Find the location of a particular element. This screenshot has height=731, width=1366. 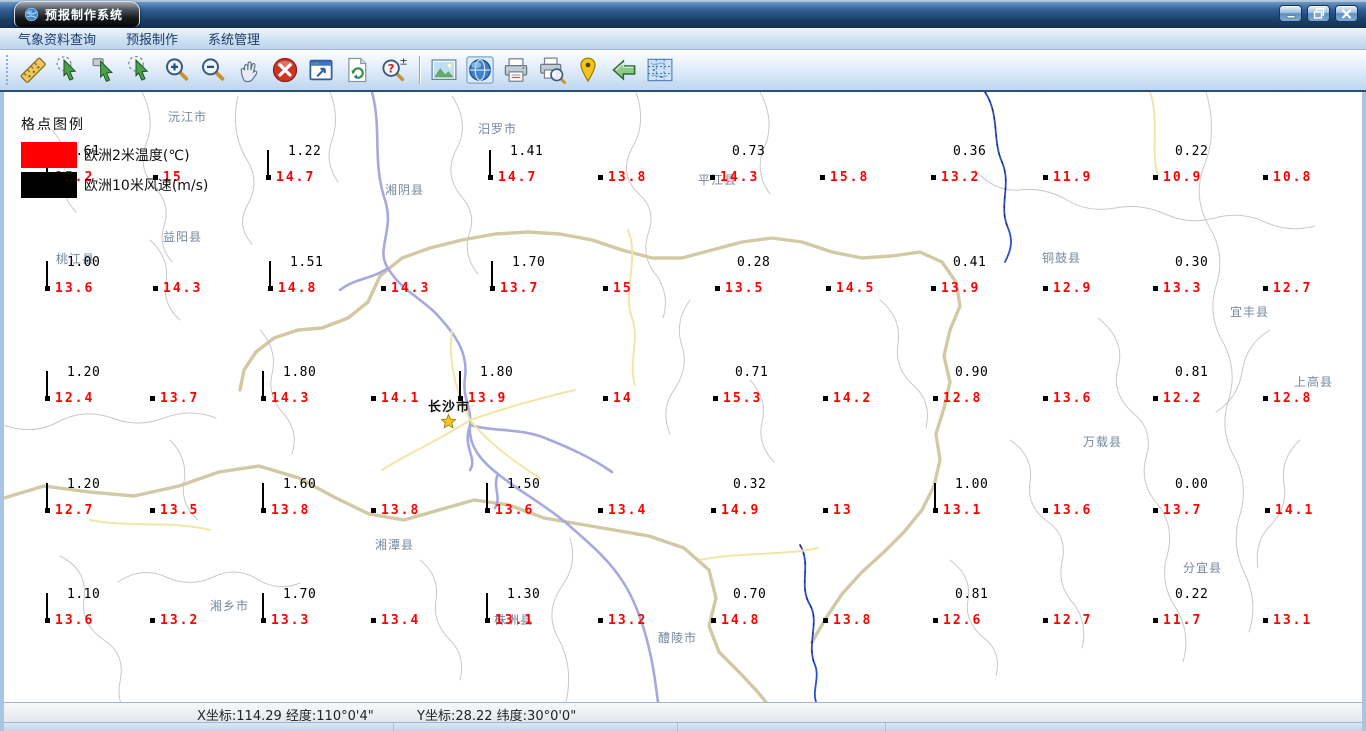

temperature-value: 12.2 is located at coordinates (1183, 398).